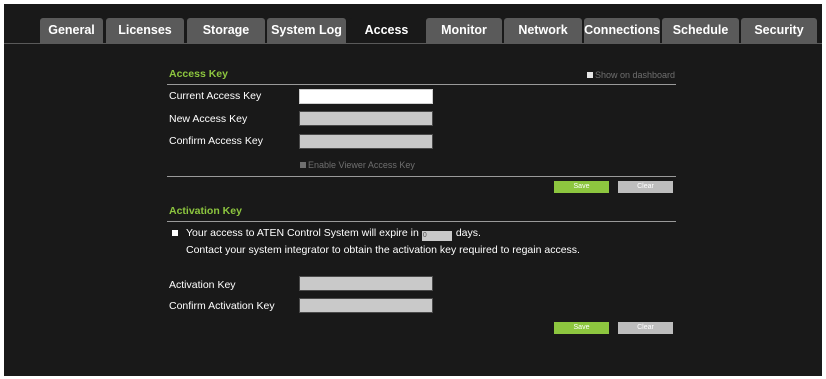 Image resolution: width=826 pixels, height=379 pixels. I want to click on new-access-key-input, so click(366, 118).